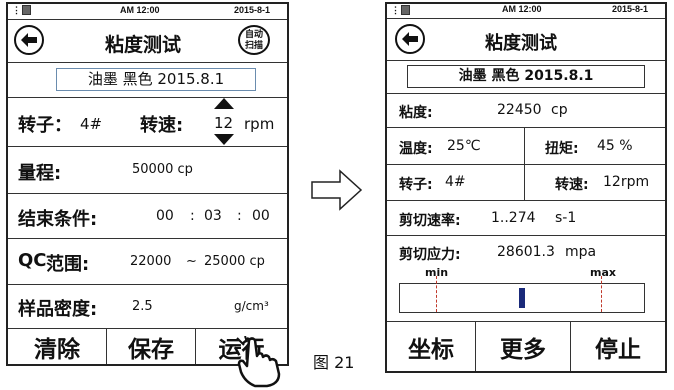 The height and width of the screenshot is (390, 674). I want to click on rotor-speed-row: 转子: 4# 转速: 12rpm, so click(526, 182).